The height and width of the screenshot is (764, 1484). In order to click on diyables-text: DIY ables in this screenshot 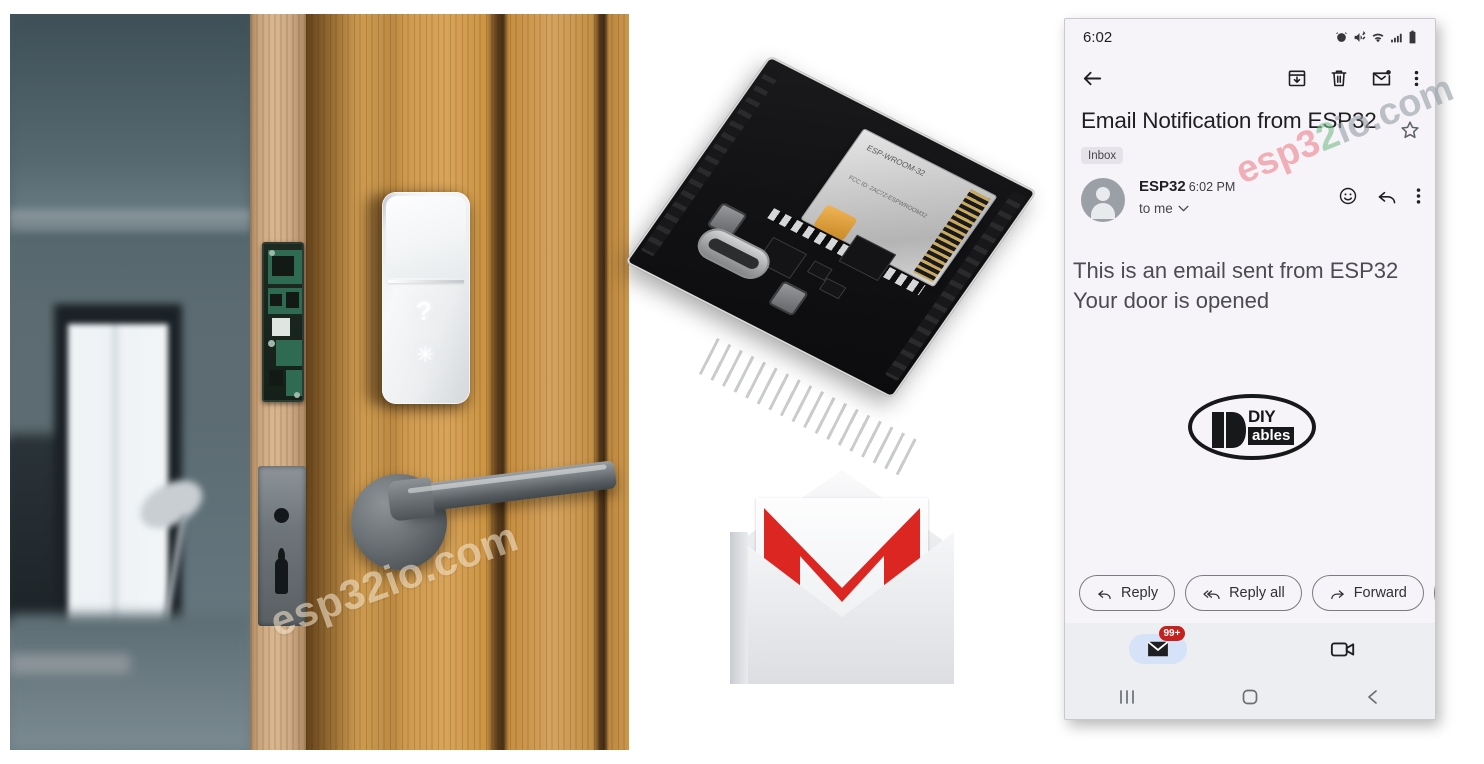, I will do `click(1271, 426)`.